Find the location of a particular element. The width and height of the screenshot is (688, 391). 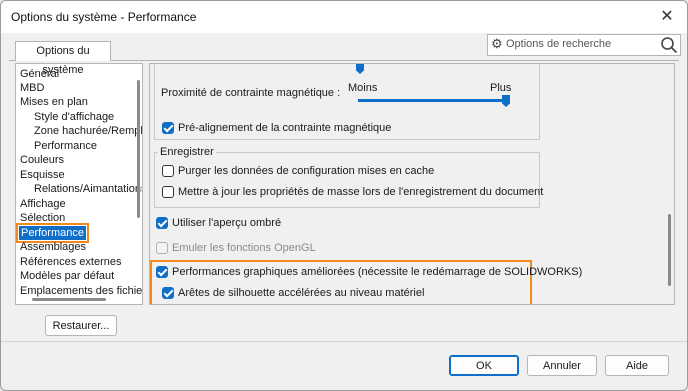

tree-item-drawing-performance: Performance is located at coordinates (65, 146).